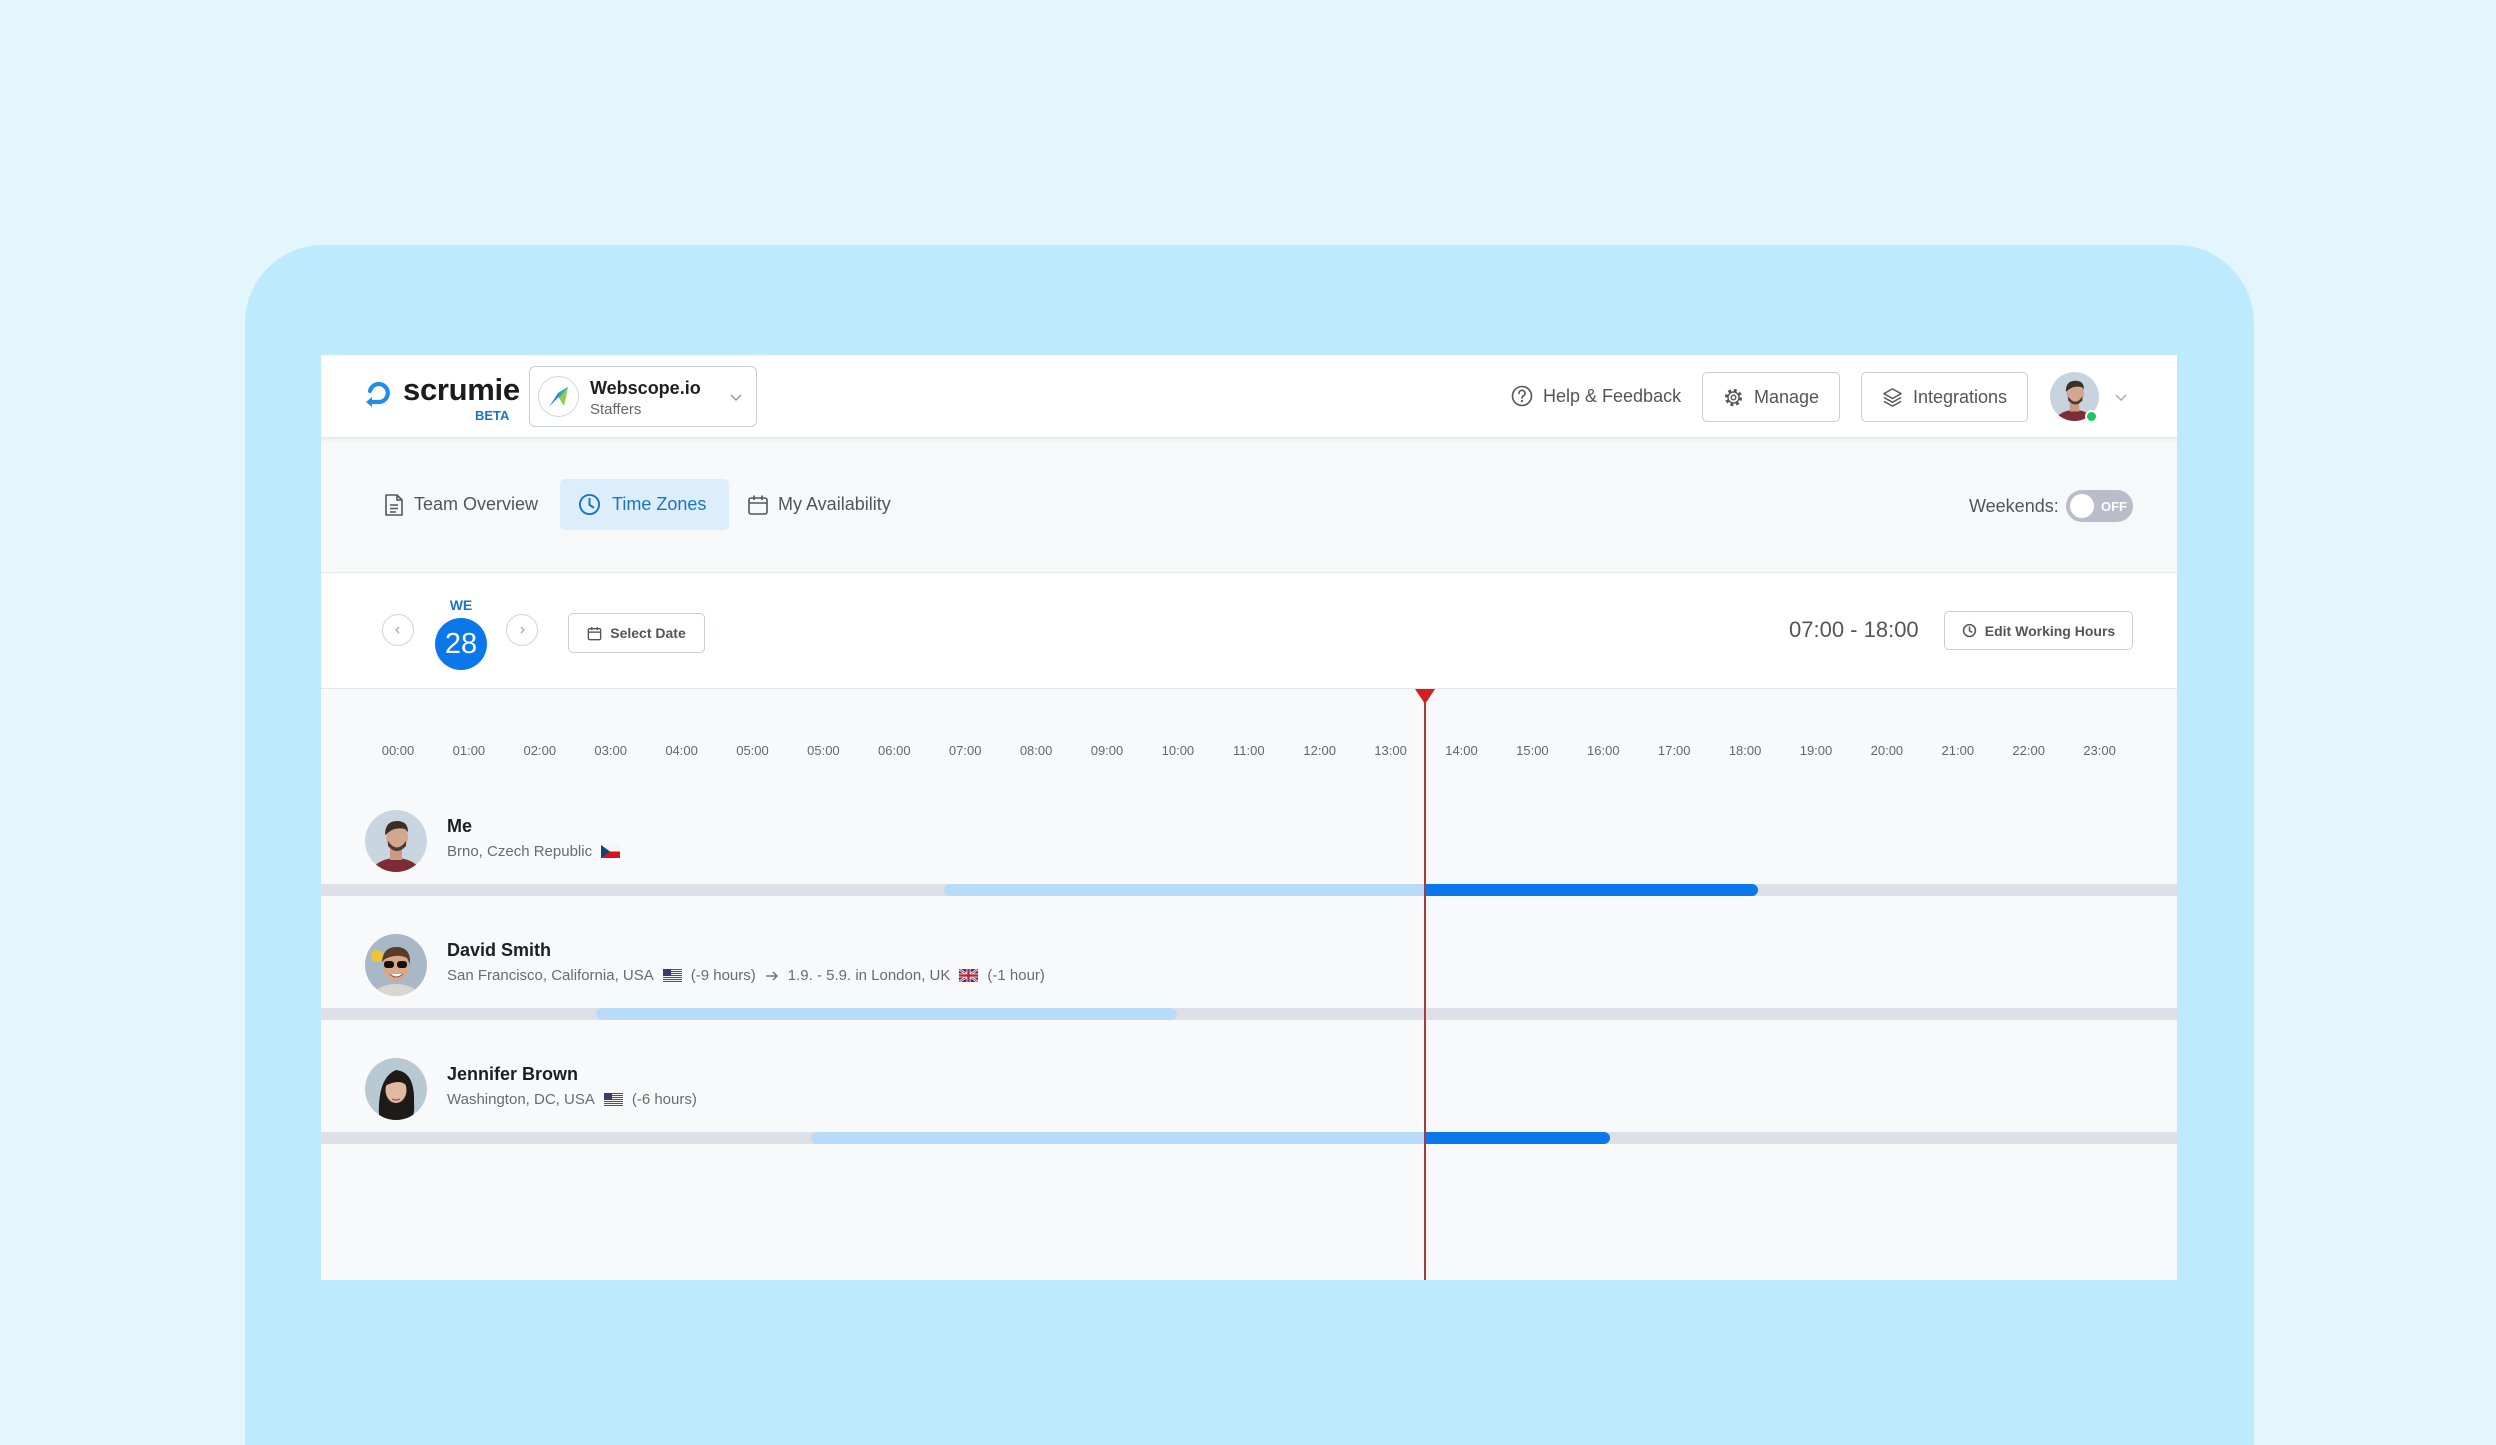 This screenshot has height=1445, width=2496. What do you see at coordinates (1745, 750) in the screenshot?
I see `hour-label: 18:00` at bounding box center [1745, 750].